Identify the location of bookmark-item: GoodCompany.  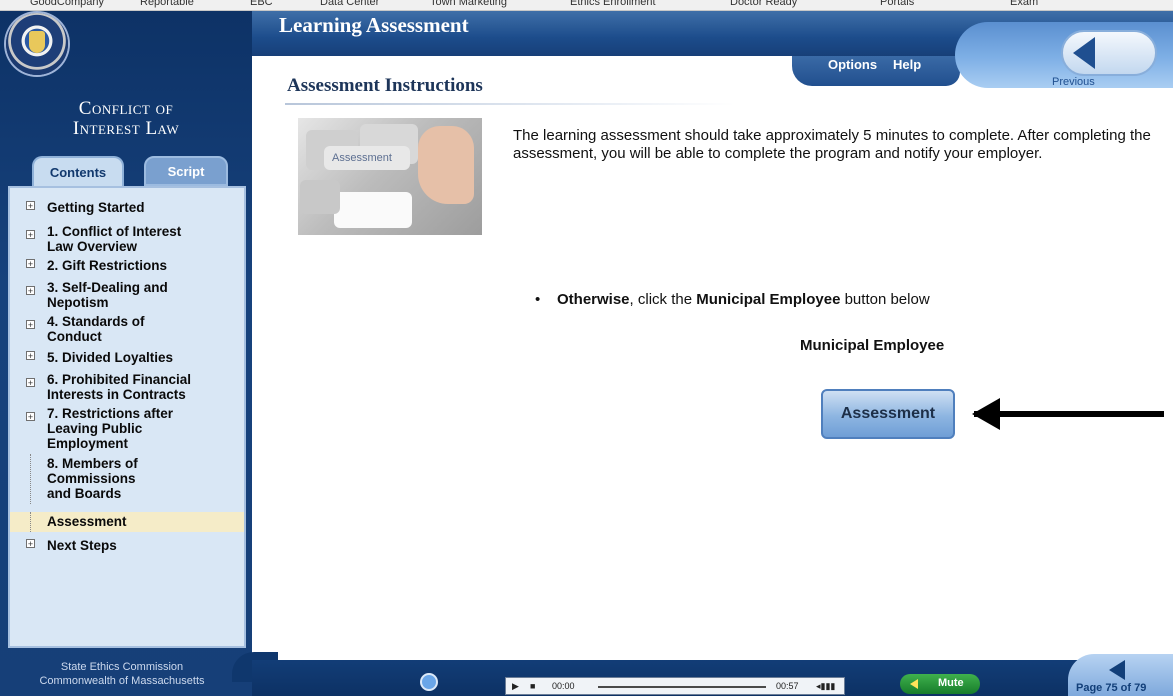
(67, 4).